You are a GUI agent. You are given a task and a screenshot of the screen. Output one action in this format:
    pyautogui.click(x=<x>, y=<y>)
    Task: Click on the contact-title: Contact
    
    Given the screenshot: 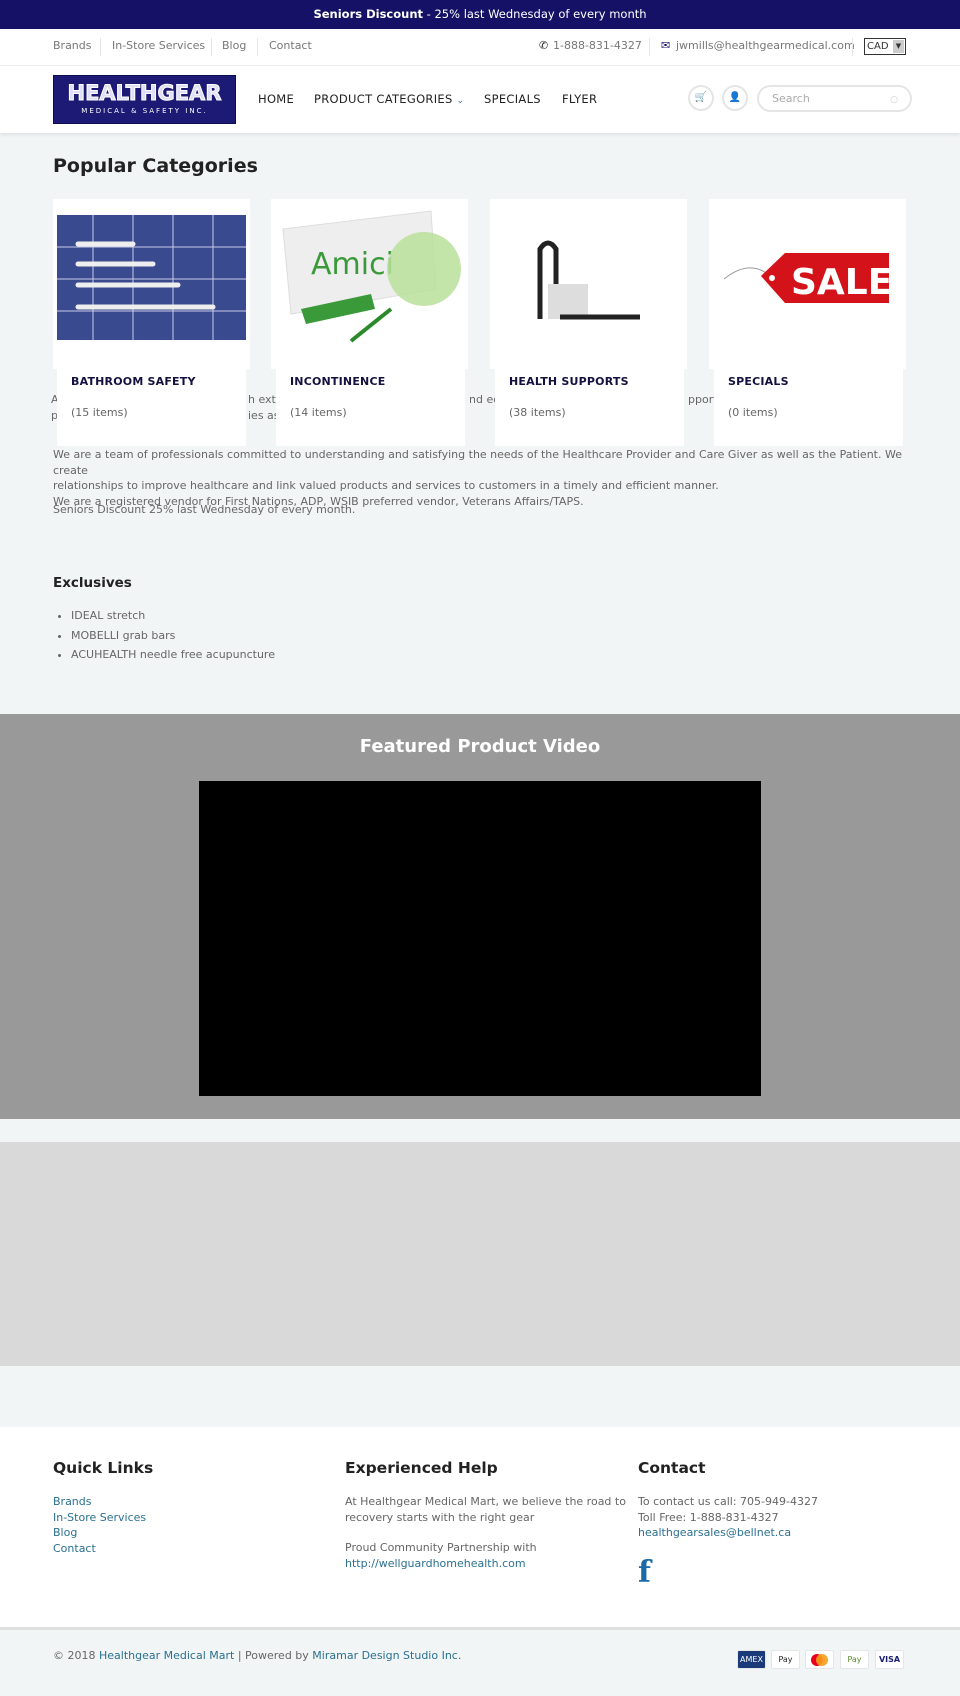 What is the action you would take?
    pyautogui.click(x=672, y=1468)
    